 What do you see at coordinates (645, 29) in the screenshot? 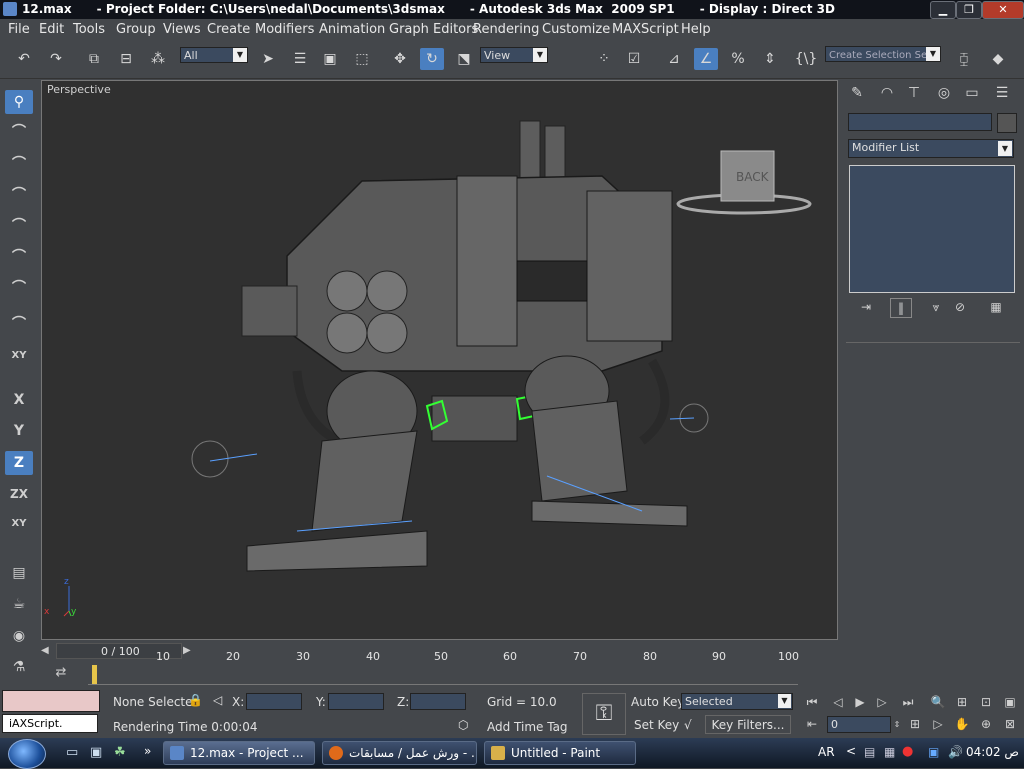
I see `menu-maxscript: MAXScript` at bounding box center [645, 29].